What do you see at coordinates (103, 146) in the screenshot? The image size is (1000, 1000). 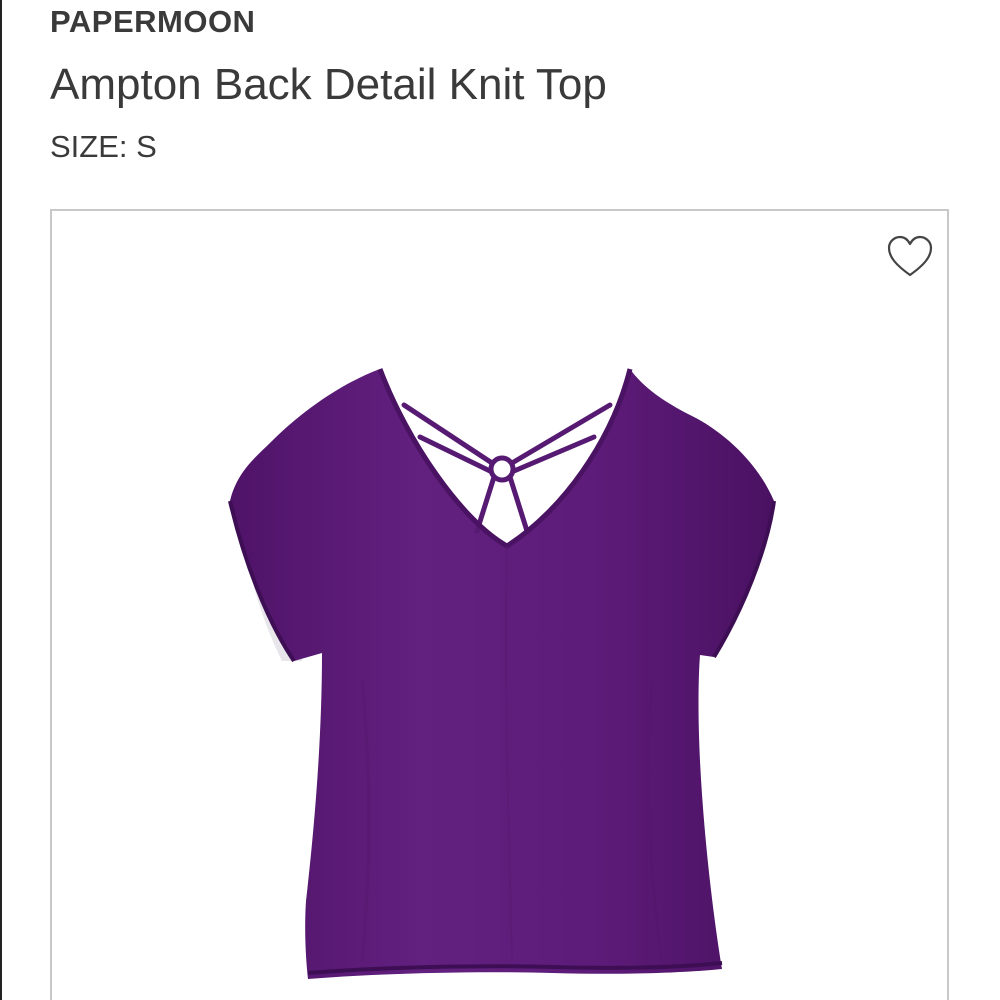 I see `size-label: SIZE: S` at bounding box center [103, 146].